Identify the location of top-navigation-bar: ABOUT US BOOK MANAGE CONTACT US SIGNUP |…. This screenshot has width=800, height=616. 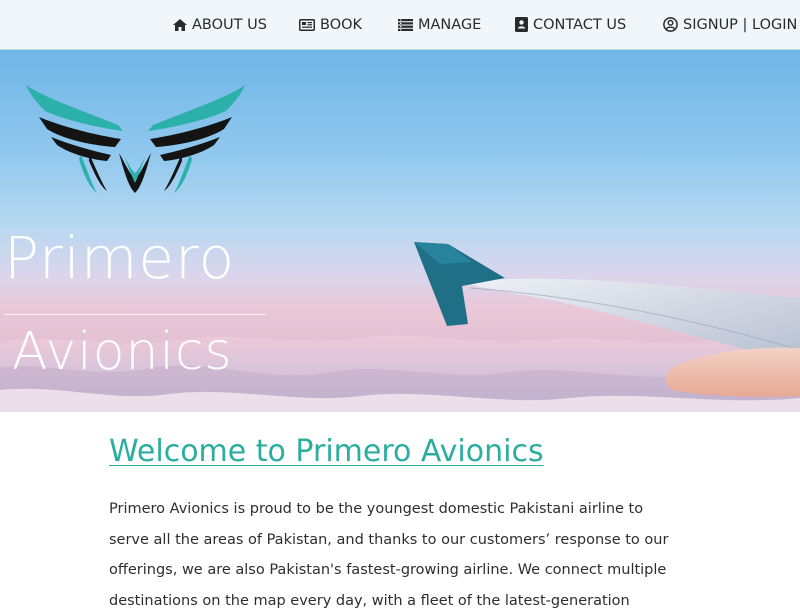
(400, 25).